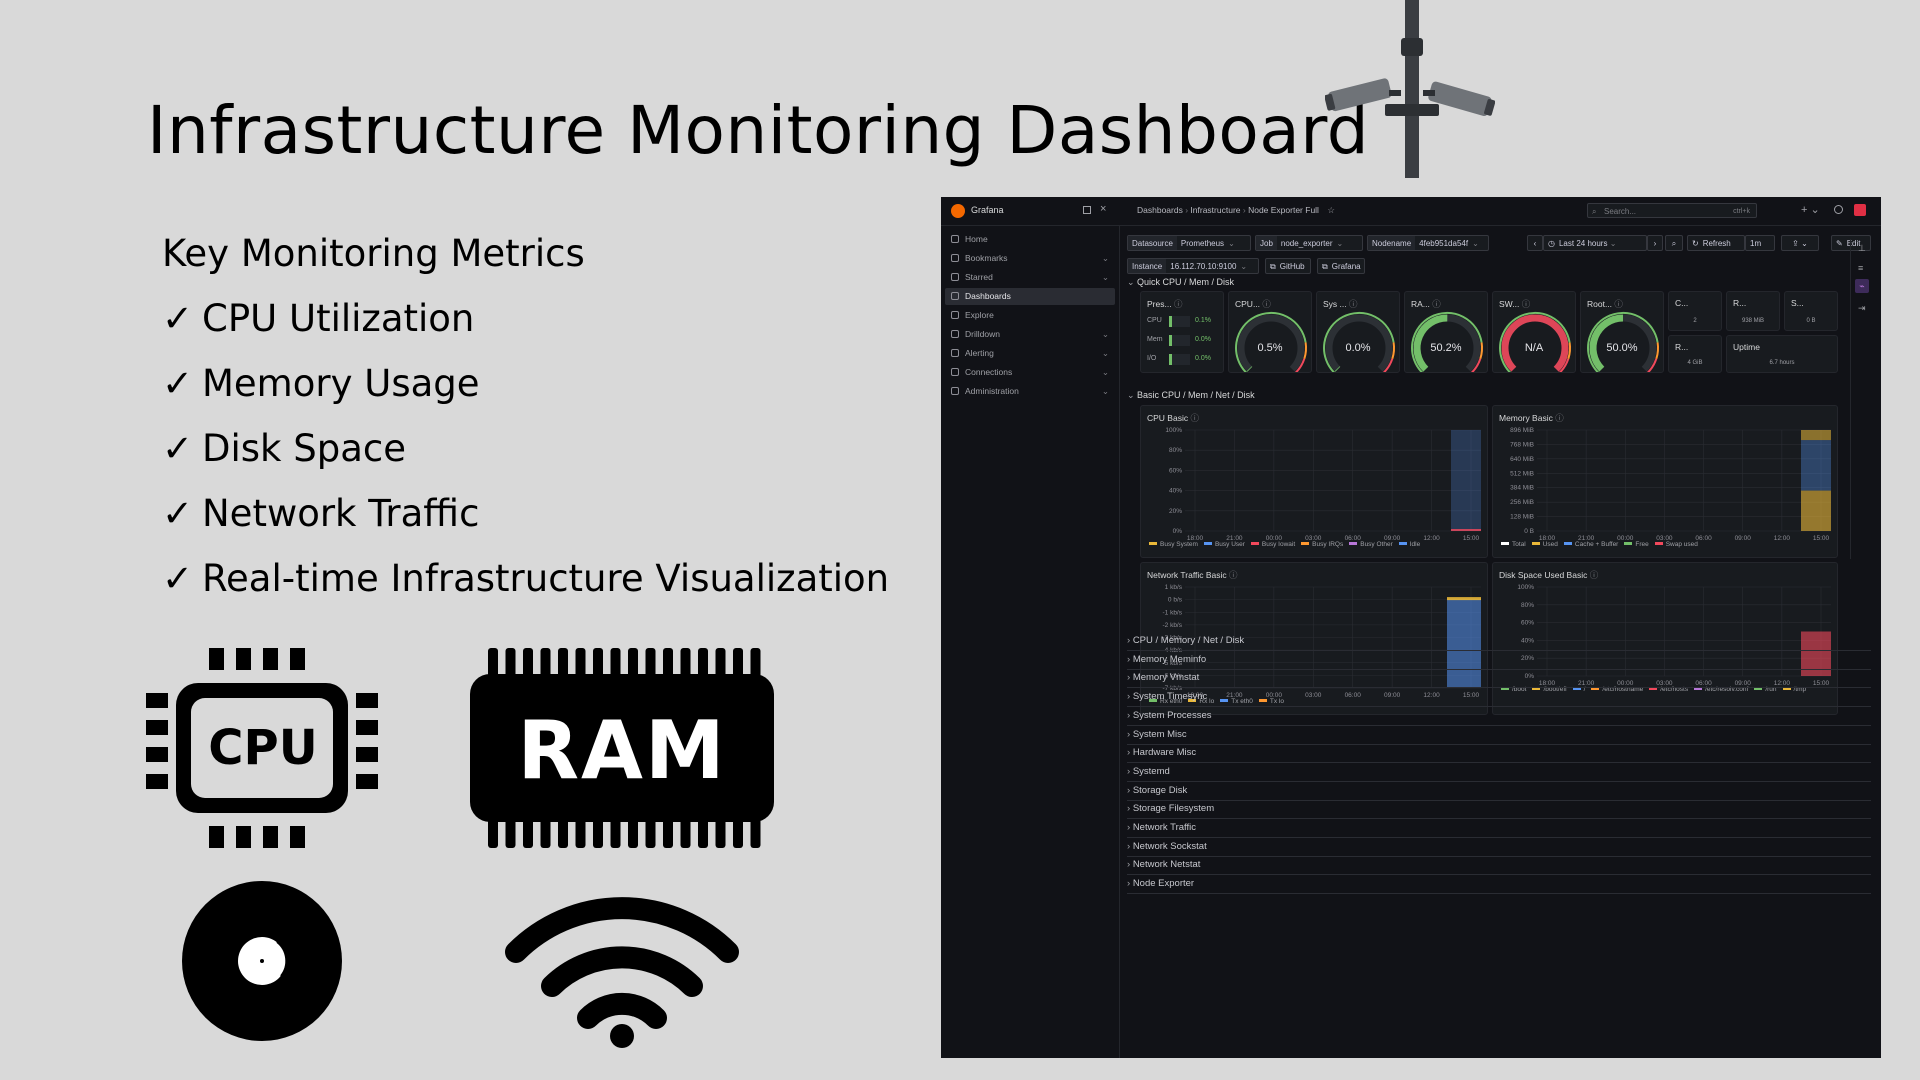 The width and height of the screenshot is (1920, 1080). What do you see at coordinates (1446, 332) in the screenshot?
I see `gauge-panel: RA... ⓘ 50.2%` at bounding box center [1446, 332].